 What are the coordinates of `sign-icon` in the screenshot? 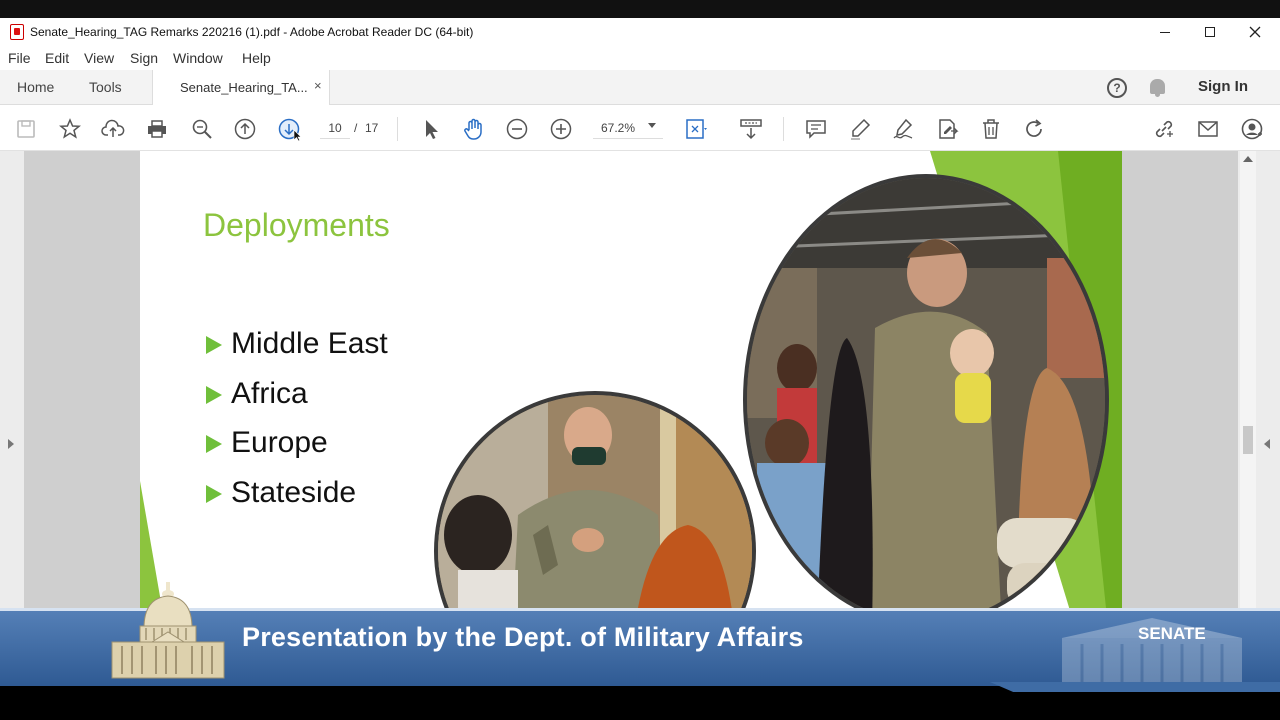 It's located at (903, 129).